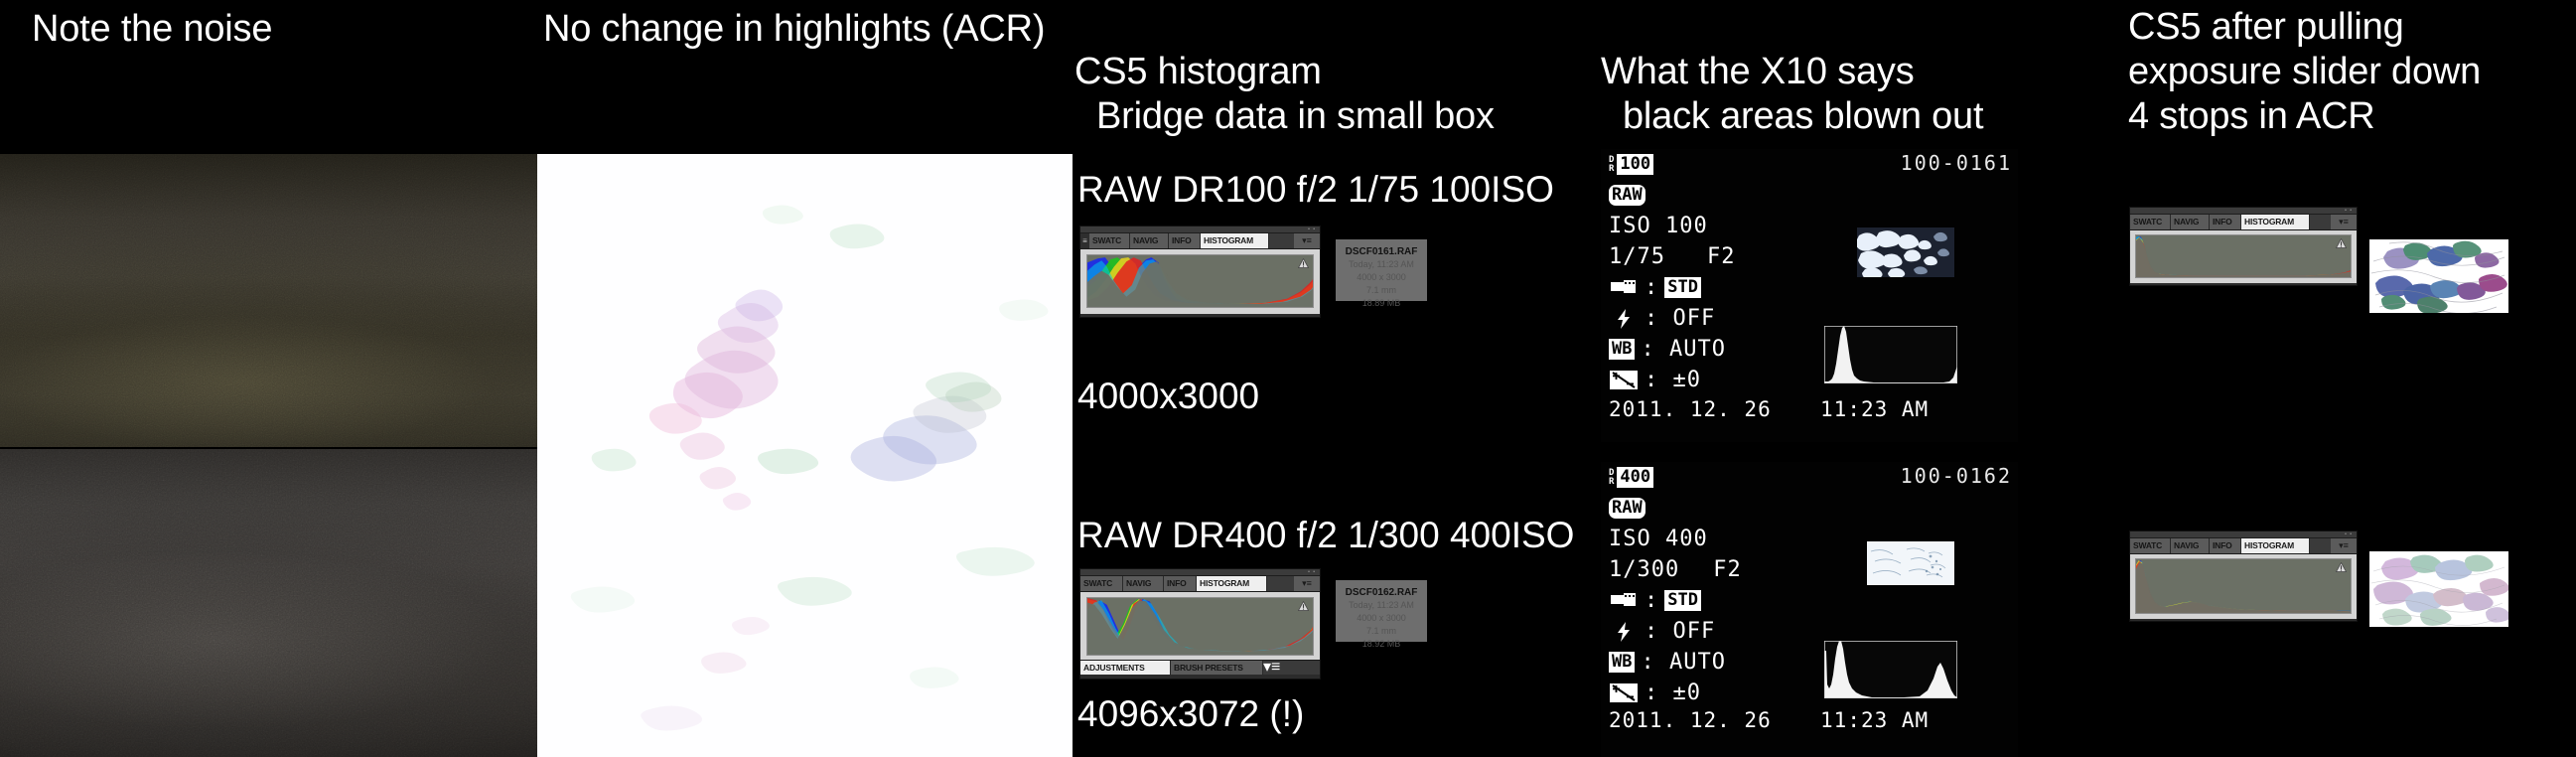 Image resolution: width=2576 pixels, height=757 pixels. I want to click on lcd-row-dr: DR 400, so click(1675, 477).